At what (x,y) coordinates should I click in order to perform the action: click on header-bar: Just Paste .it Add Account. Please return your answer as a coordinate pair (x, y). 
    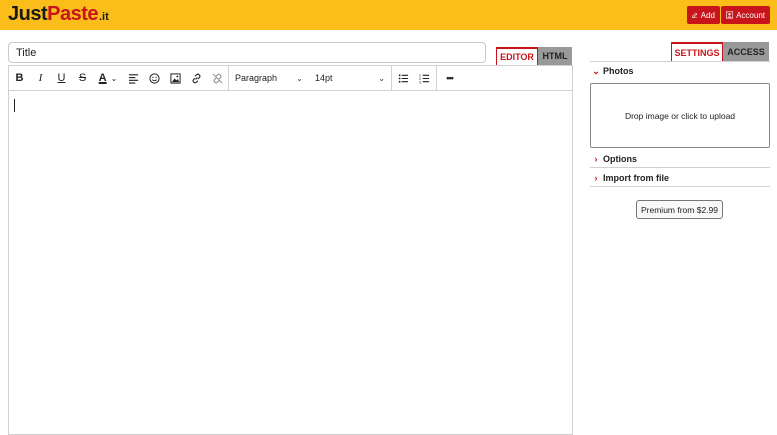
    Looking at the image, I should click on (388, 15).